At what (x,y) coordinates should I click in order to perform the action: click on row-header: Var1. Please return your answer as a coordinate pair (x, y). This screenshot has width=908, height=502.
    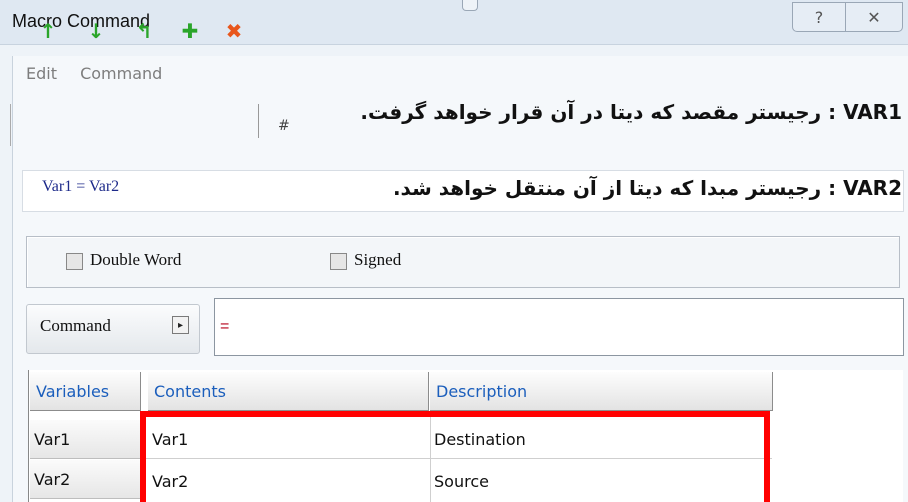
    Looking at the image, I should click on (85, 439).